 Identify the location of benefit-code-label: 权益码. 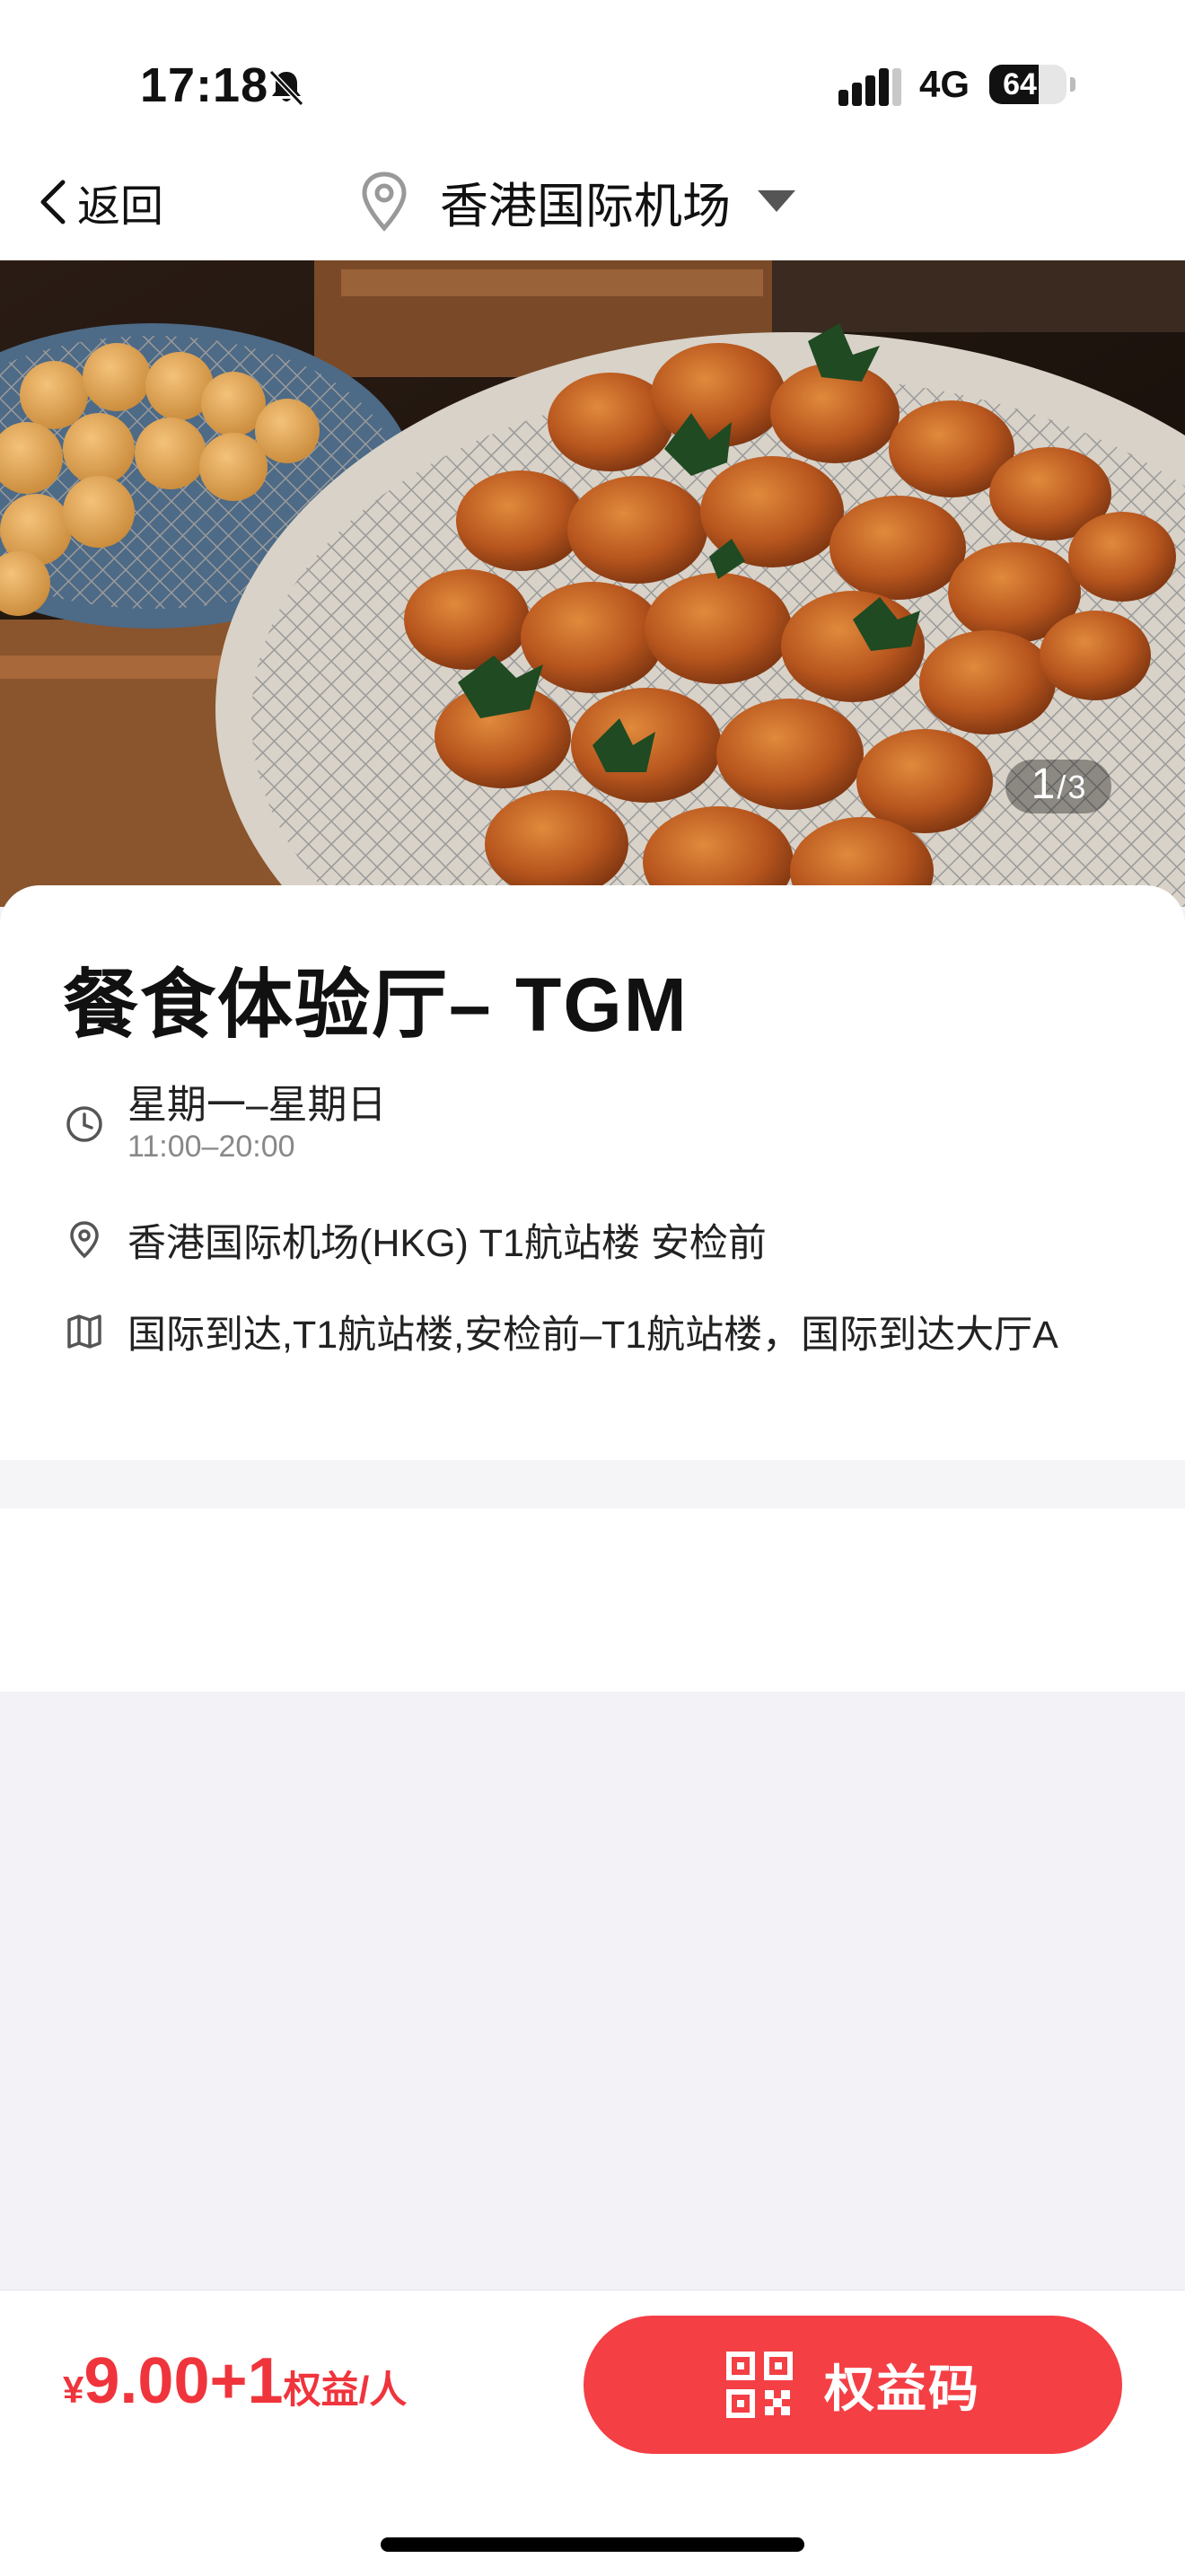
(902, 2388).